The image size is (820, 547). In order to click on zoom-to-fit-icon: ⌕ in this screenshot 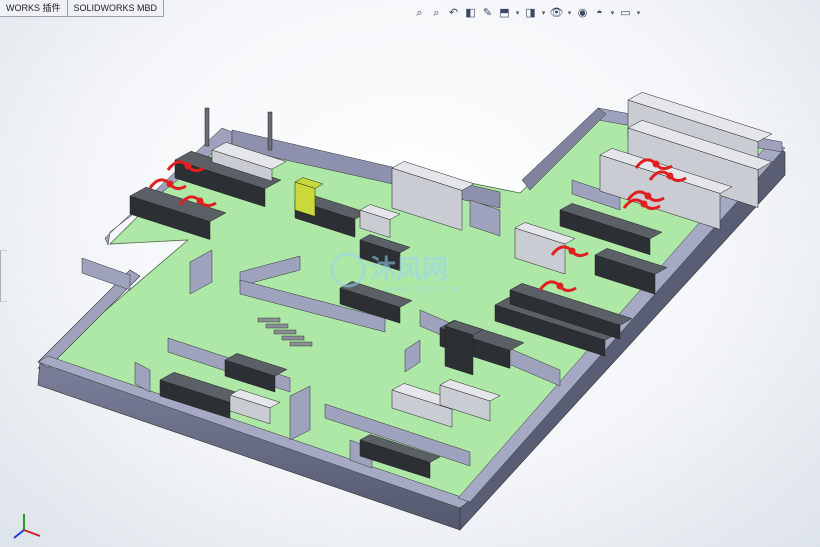, I will do `click(419, 13)`.